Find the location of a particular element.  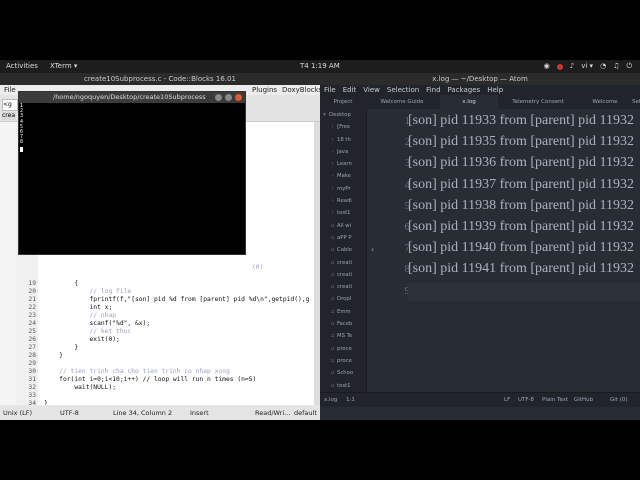

menu-view: View is located at coordinates (371, 90).